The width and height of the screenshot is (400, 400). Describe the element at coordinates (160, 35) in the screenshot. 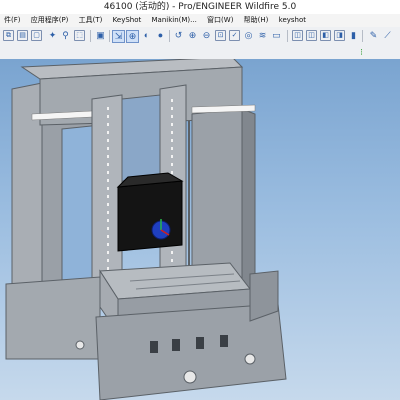

I see `named-views-icon: ●` at that location.